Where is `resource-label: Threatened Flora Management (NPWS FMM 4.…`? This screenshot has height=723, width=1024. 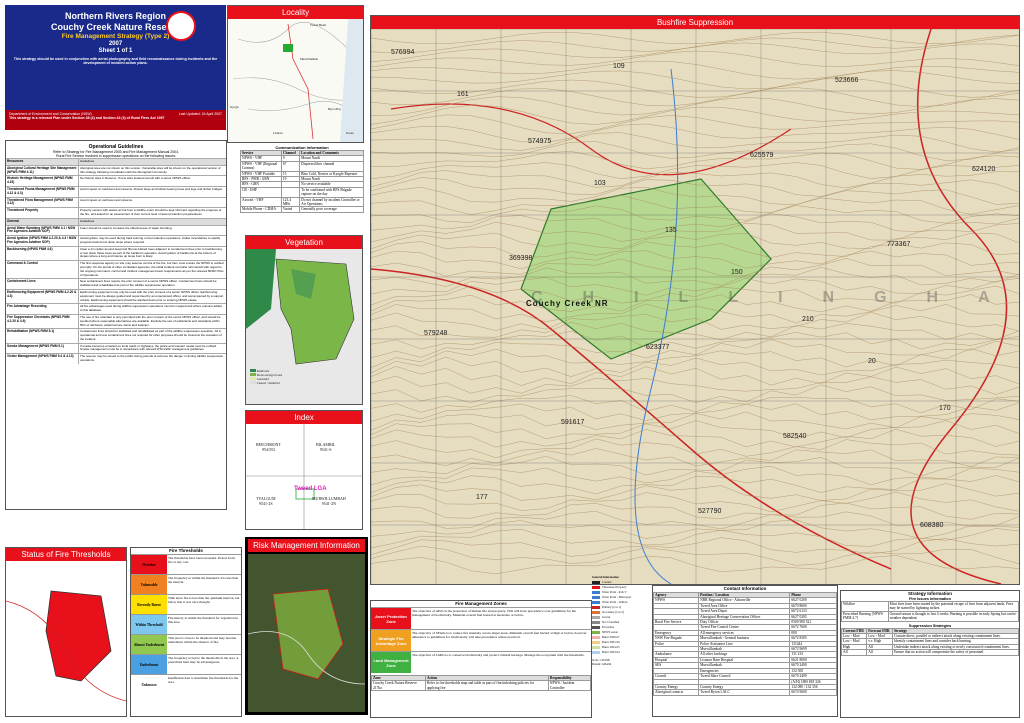
resource-label: Threatened Flora Management (NPWS FMM 4.… is located at coordinates (40, 201).